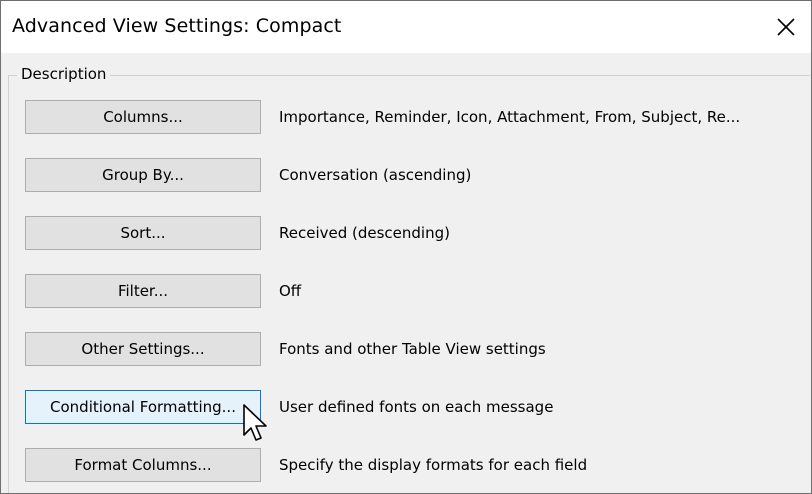  What do you see at coordinates (64, 74) in the screenshot?
I see `description-legend: Description` at bounding box center [64, 74].